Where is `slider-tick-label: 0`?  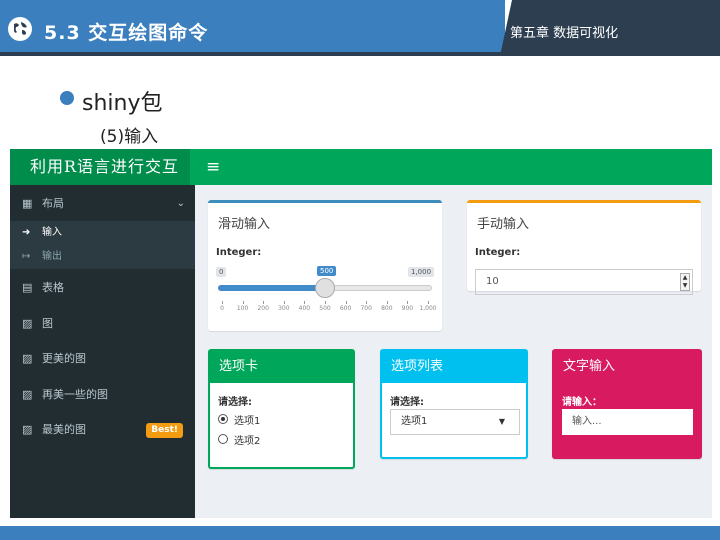
slider-tick-label: 0 is located at coordinates (222, 308).